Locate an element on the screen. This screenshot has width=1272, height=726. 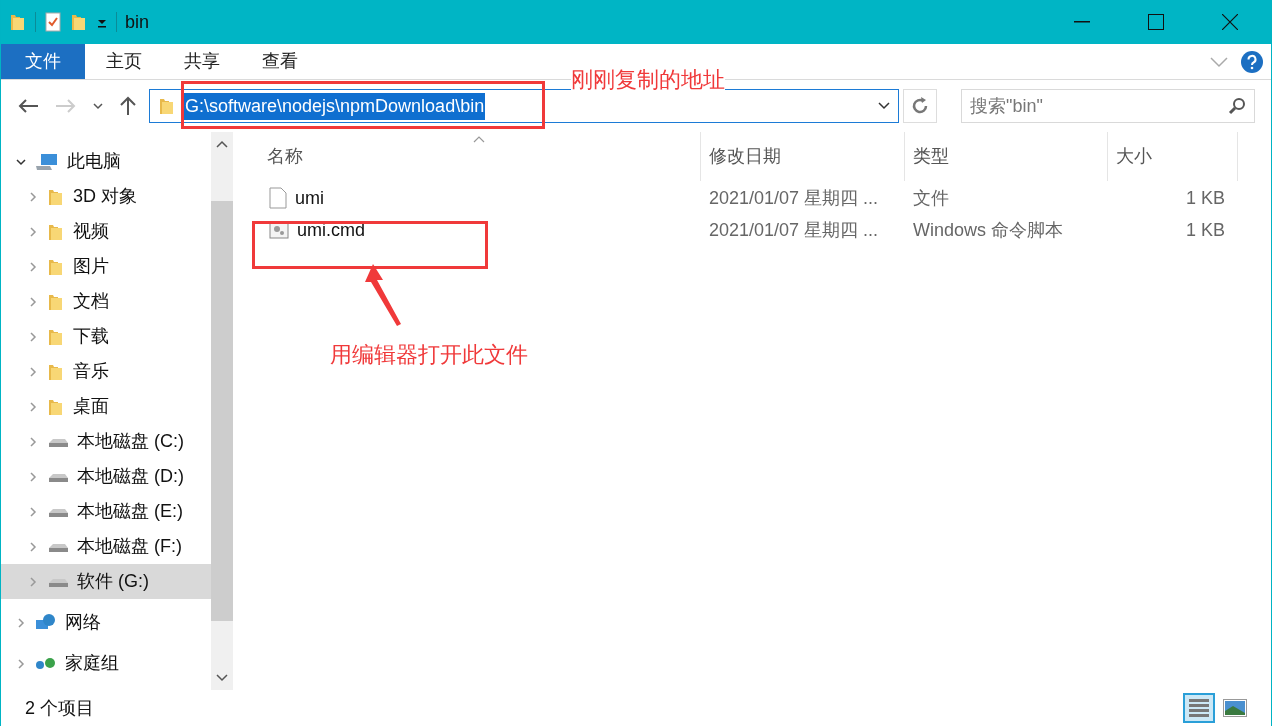
sidebar-item: 软件 (G:) is located at coordinates (106, 581).